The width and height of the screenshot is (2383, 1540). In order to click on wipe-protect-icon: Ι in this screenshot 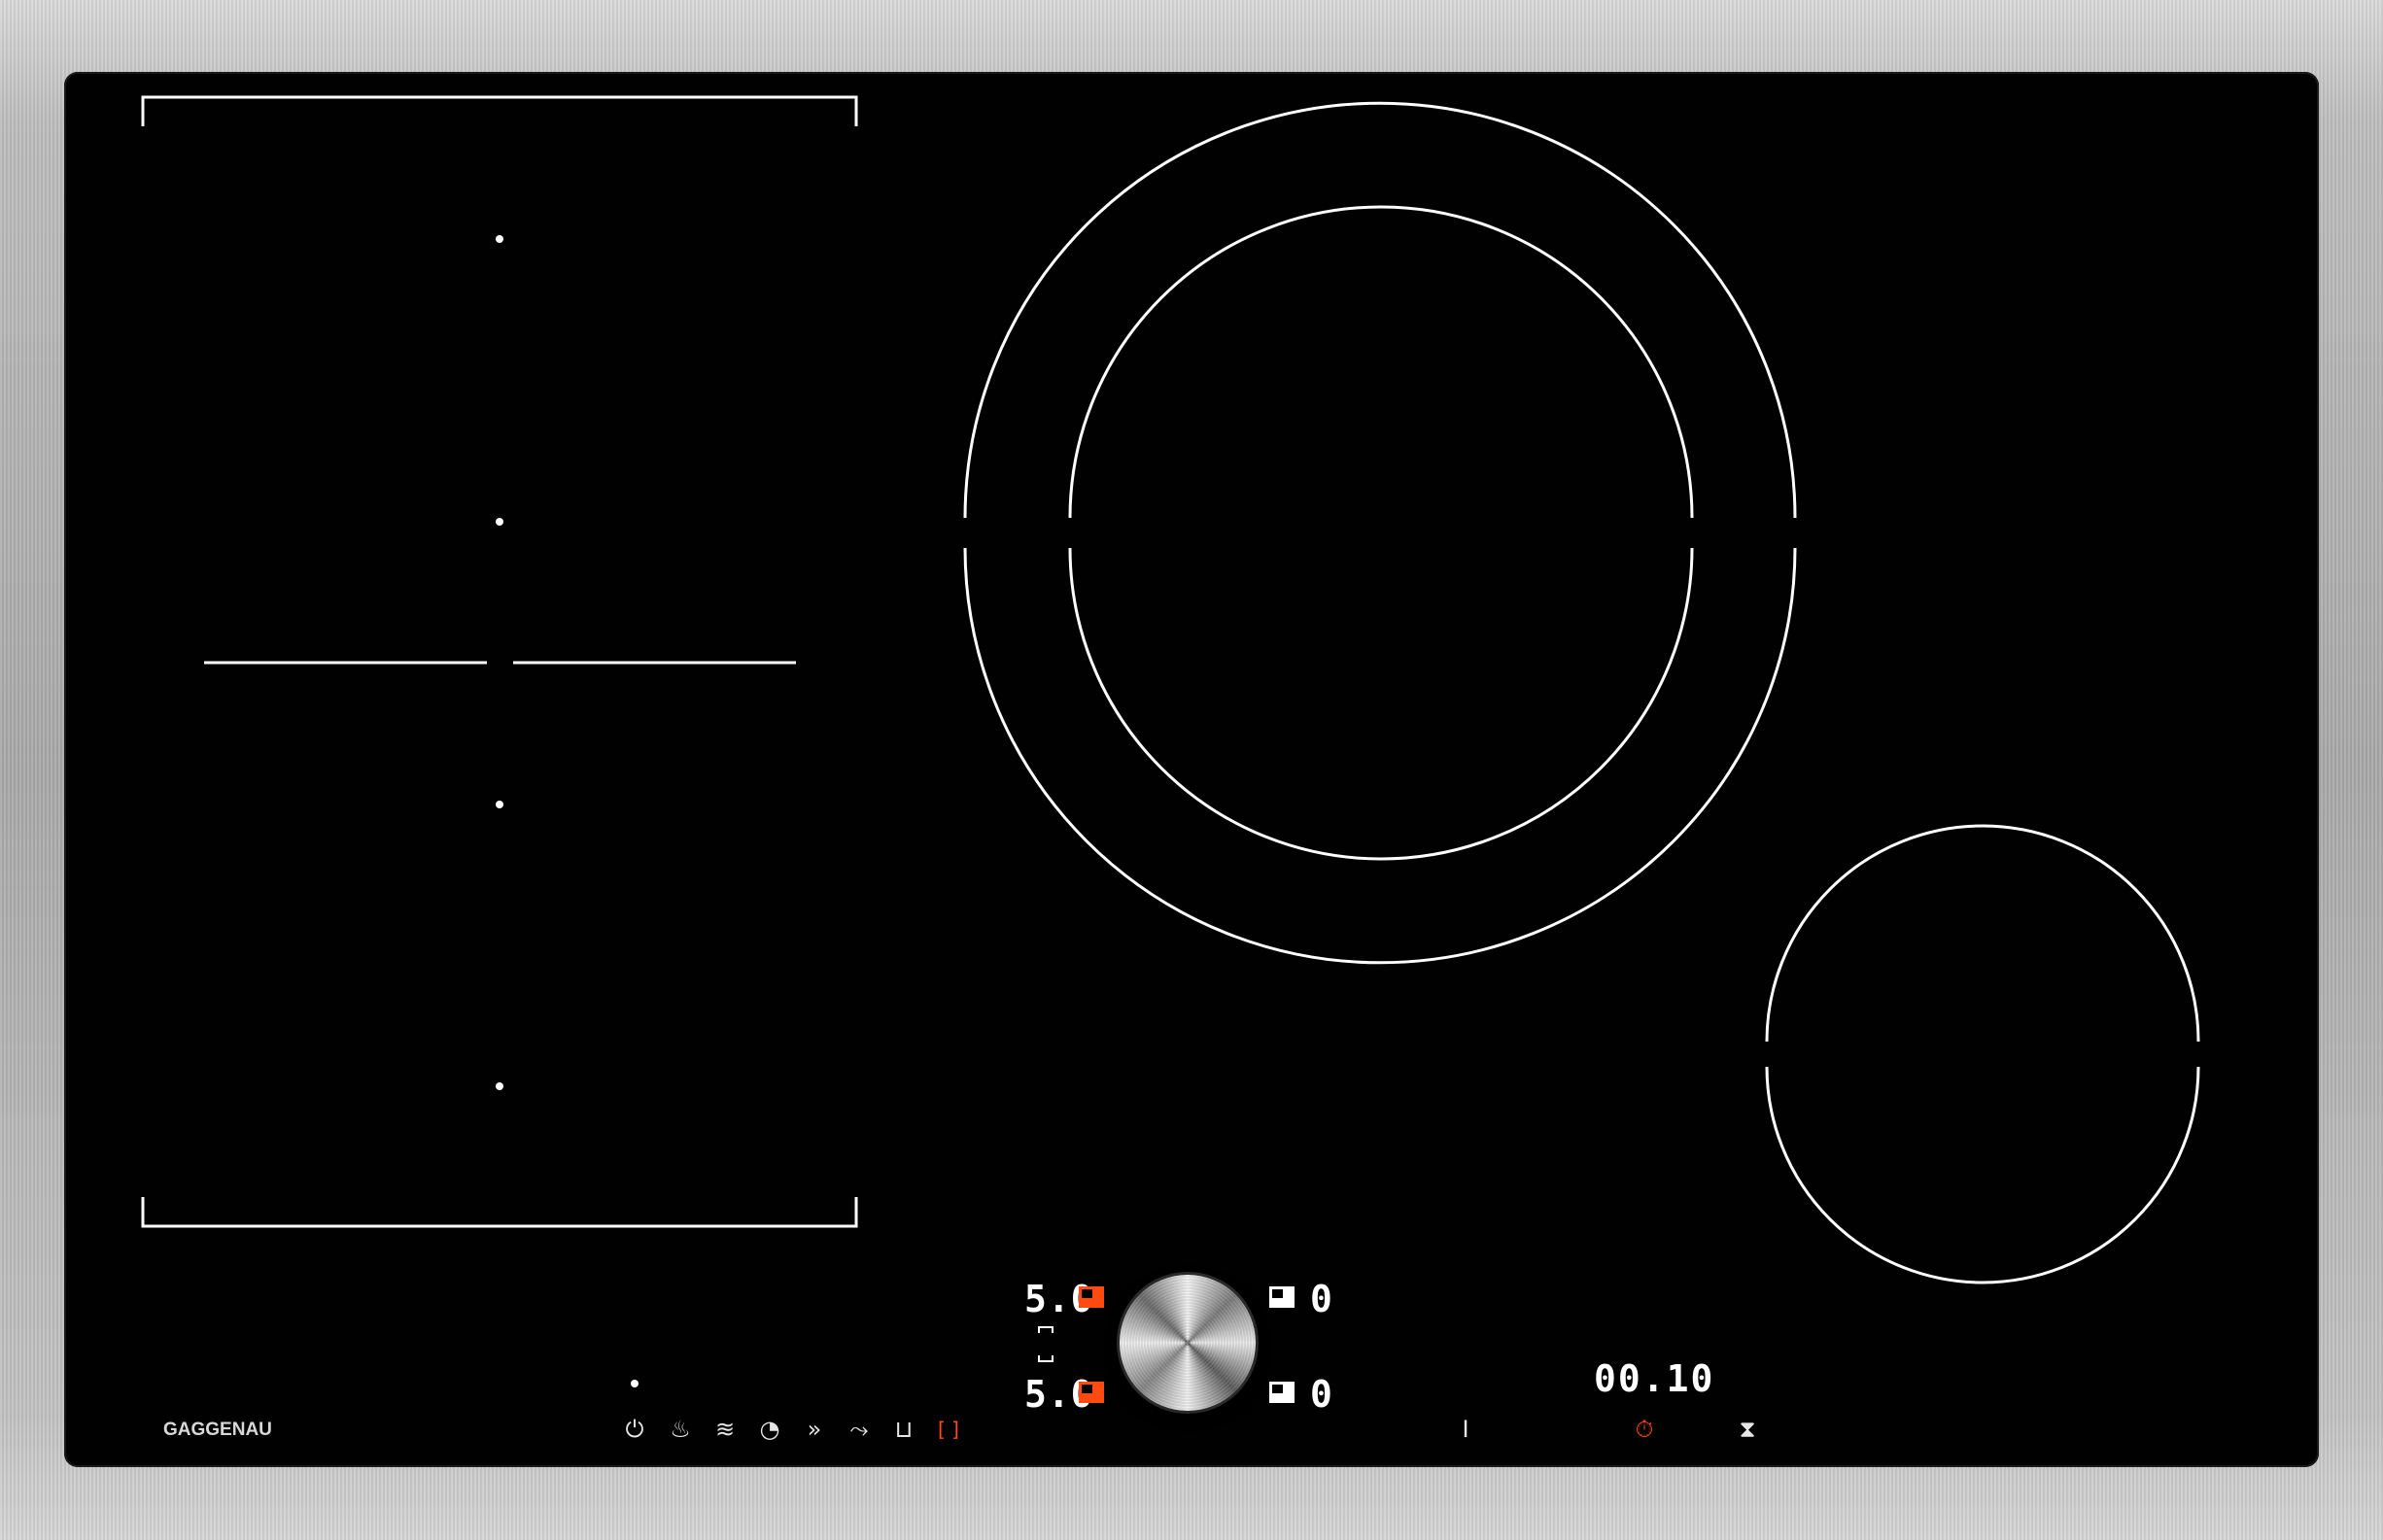, I will do `click(1465, 1429)`.